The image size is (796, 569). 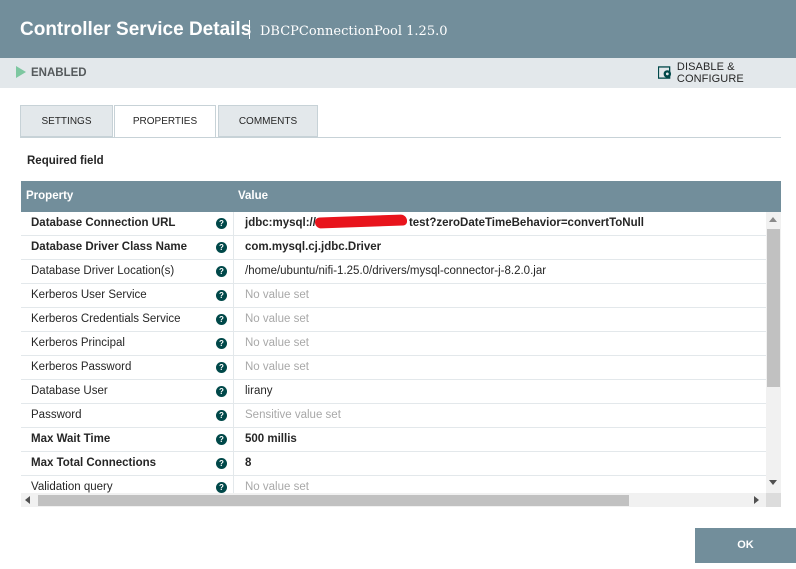 What do you see at coordinates (69, 391) in the screenshot?
I see `property-name: Database User` at bounding box center [69, 391].